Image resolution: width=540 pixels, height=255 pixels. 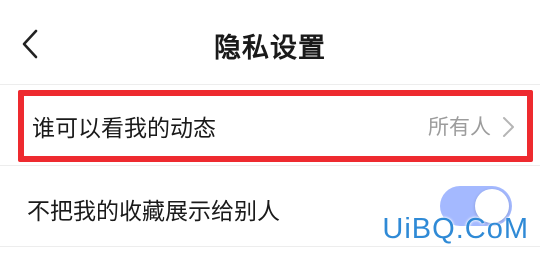 What do you see at coordinates (270, 48) in the screenshot?
I see `page-title: 隐私设置` at bounding box center [270, 48].